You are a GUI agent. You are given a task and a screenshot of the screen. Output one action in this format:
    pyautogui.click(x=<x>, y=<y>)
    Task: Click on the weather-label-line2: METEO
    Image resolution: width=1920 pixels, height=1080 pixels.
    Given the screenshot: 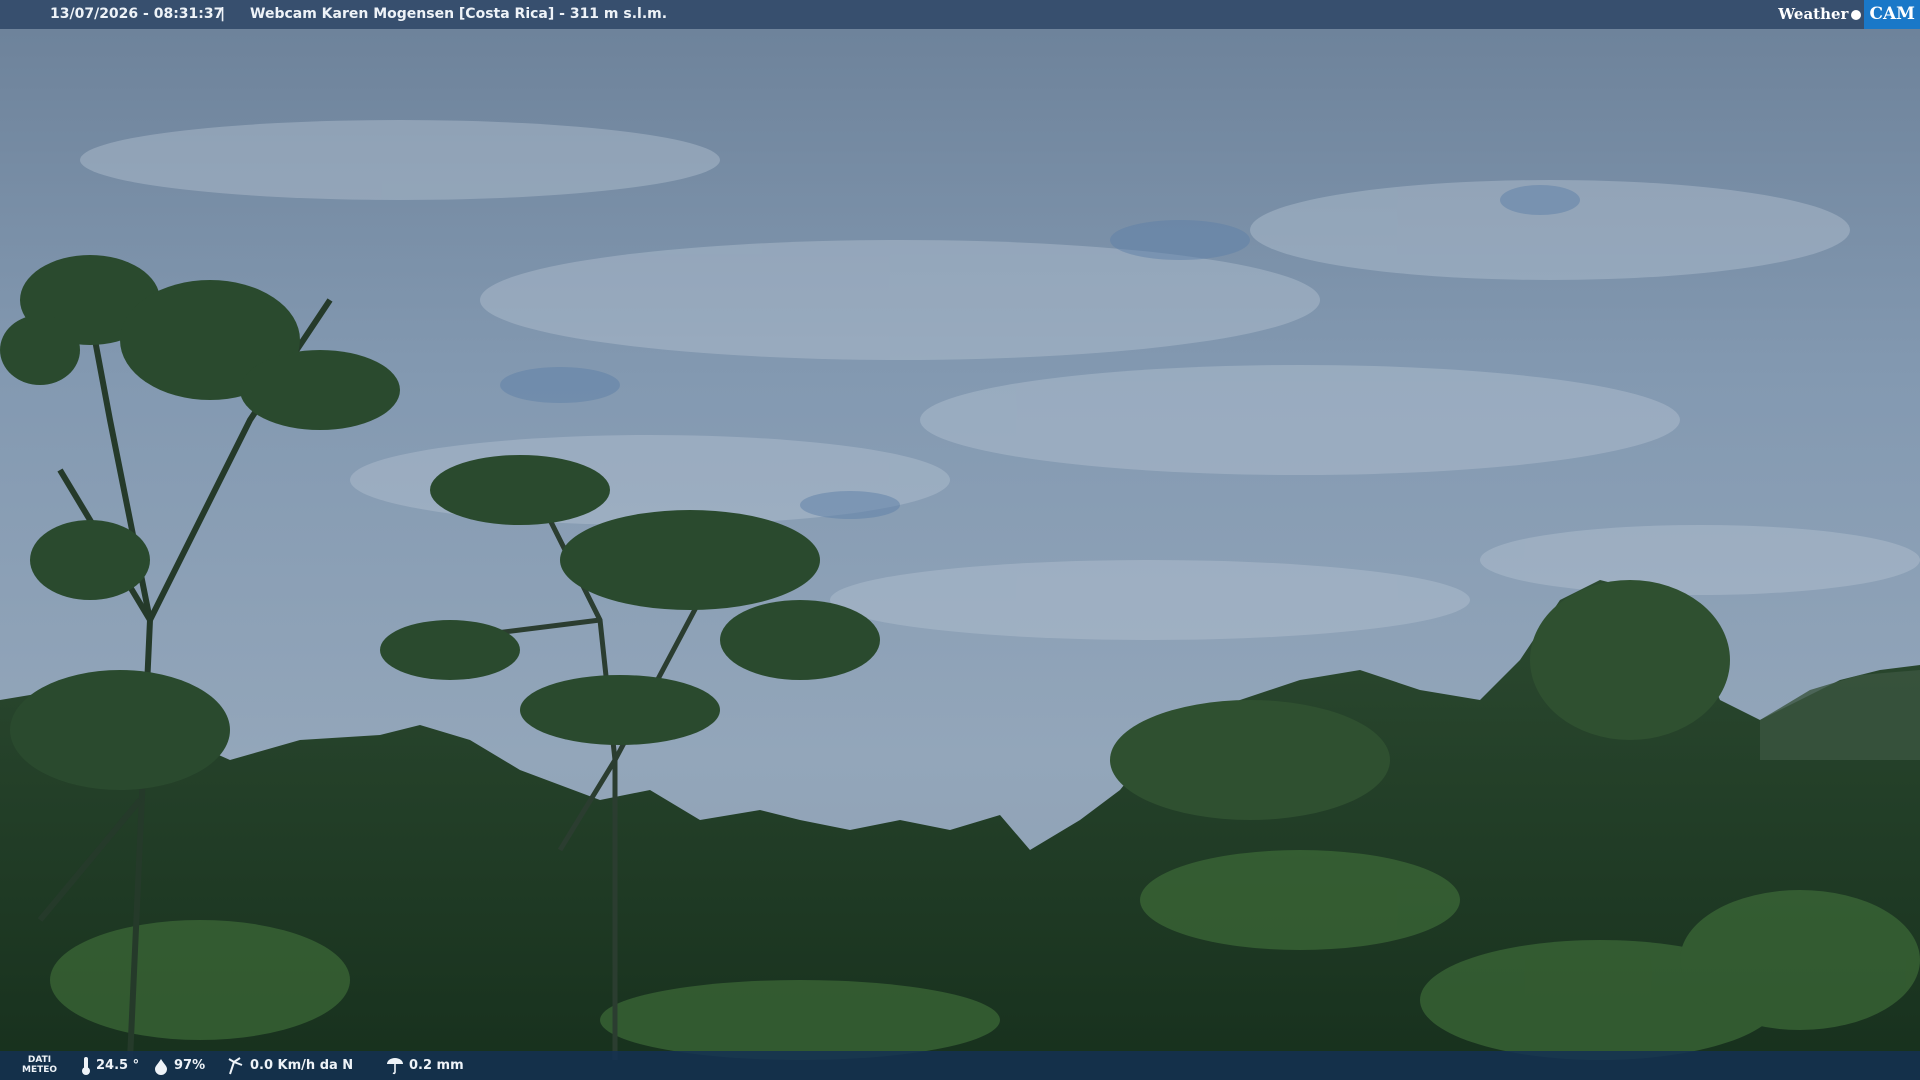 What is the action you would take?
    pyautogui.click(x=40, y=1070)
    